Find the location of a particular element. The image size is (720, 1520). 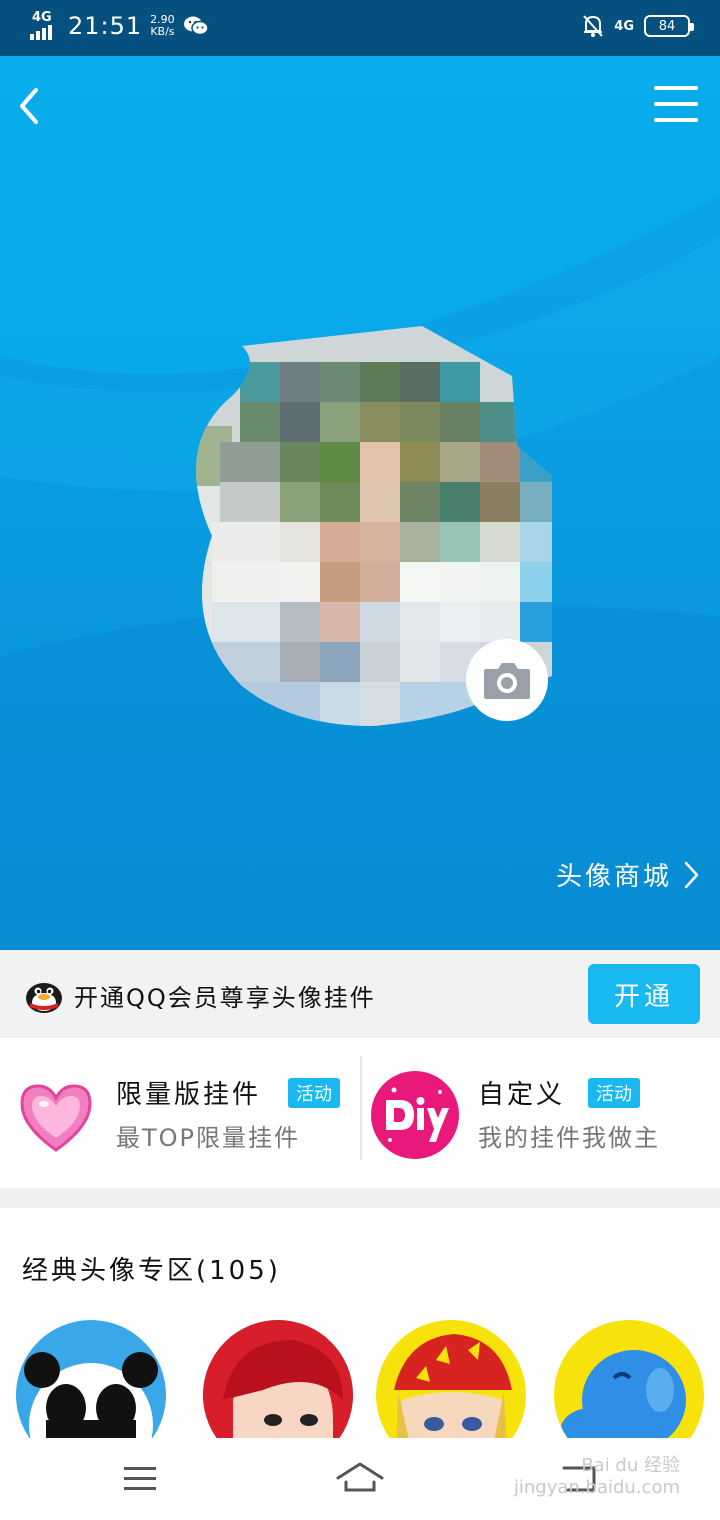

avatar-mall-label: 头像商城 is located at coordinates (613, 877).